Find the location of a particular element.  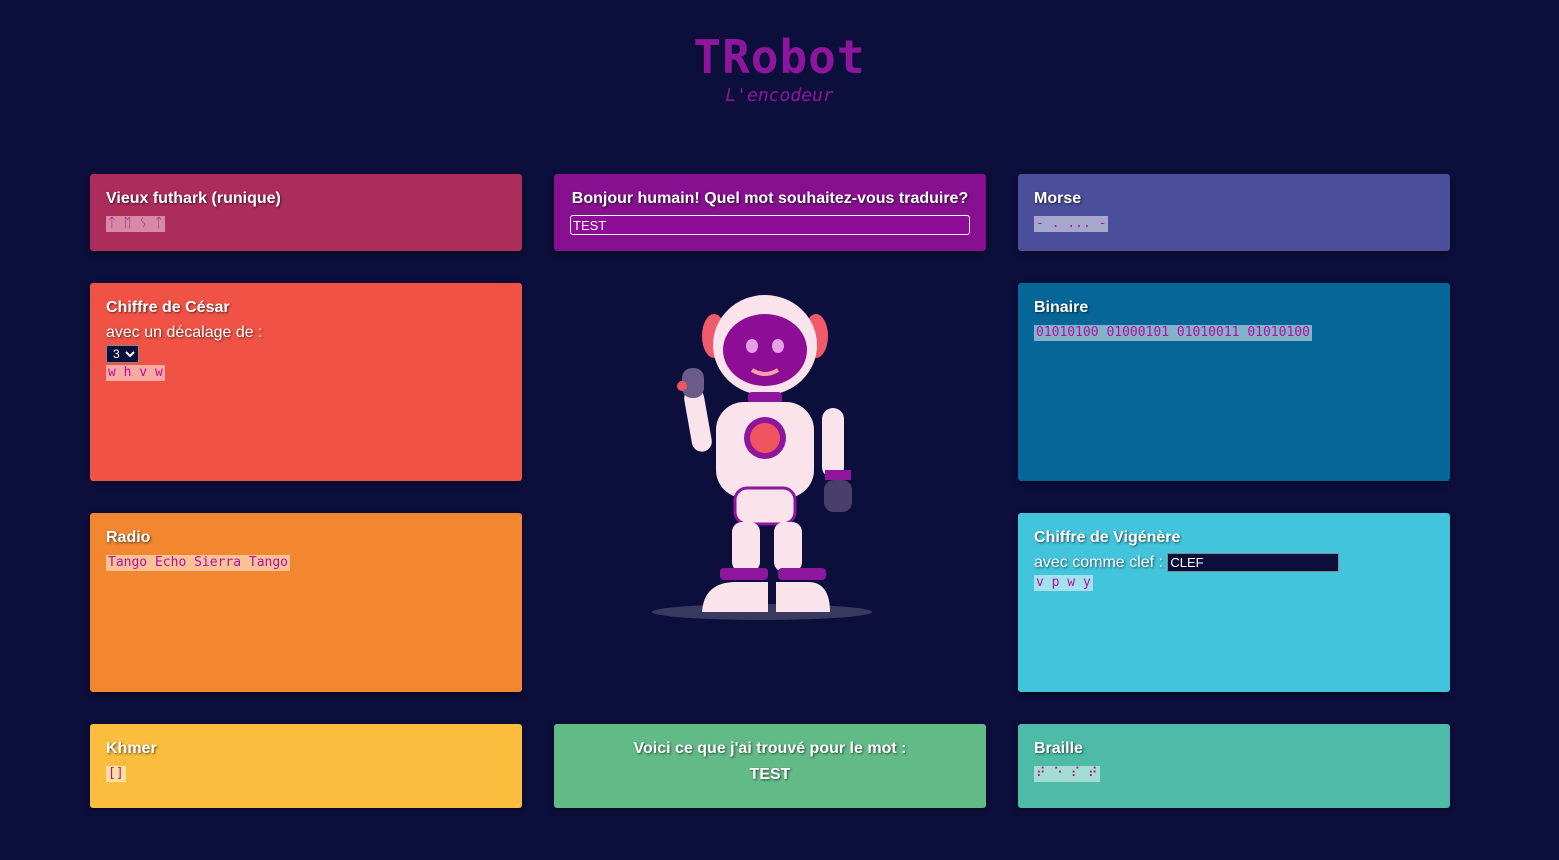

cesar-title: Chiffre de César is located at coordinates (168, 307).